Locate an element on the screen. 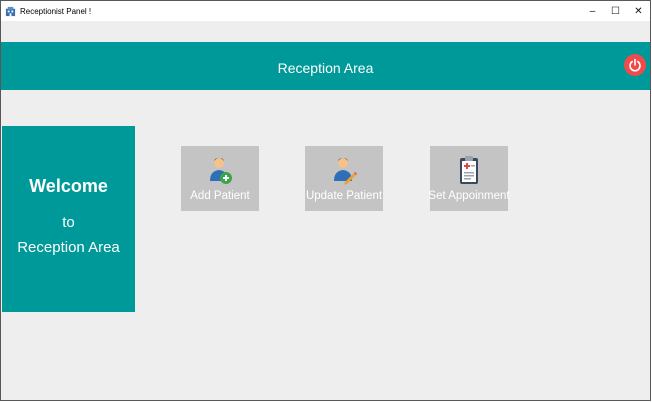 This screenshot has width=652, height=402. update-patient-label: Update Patient is located at coordinates (344, 196).